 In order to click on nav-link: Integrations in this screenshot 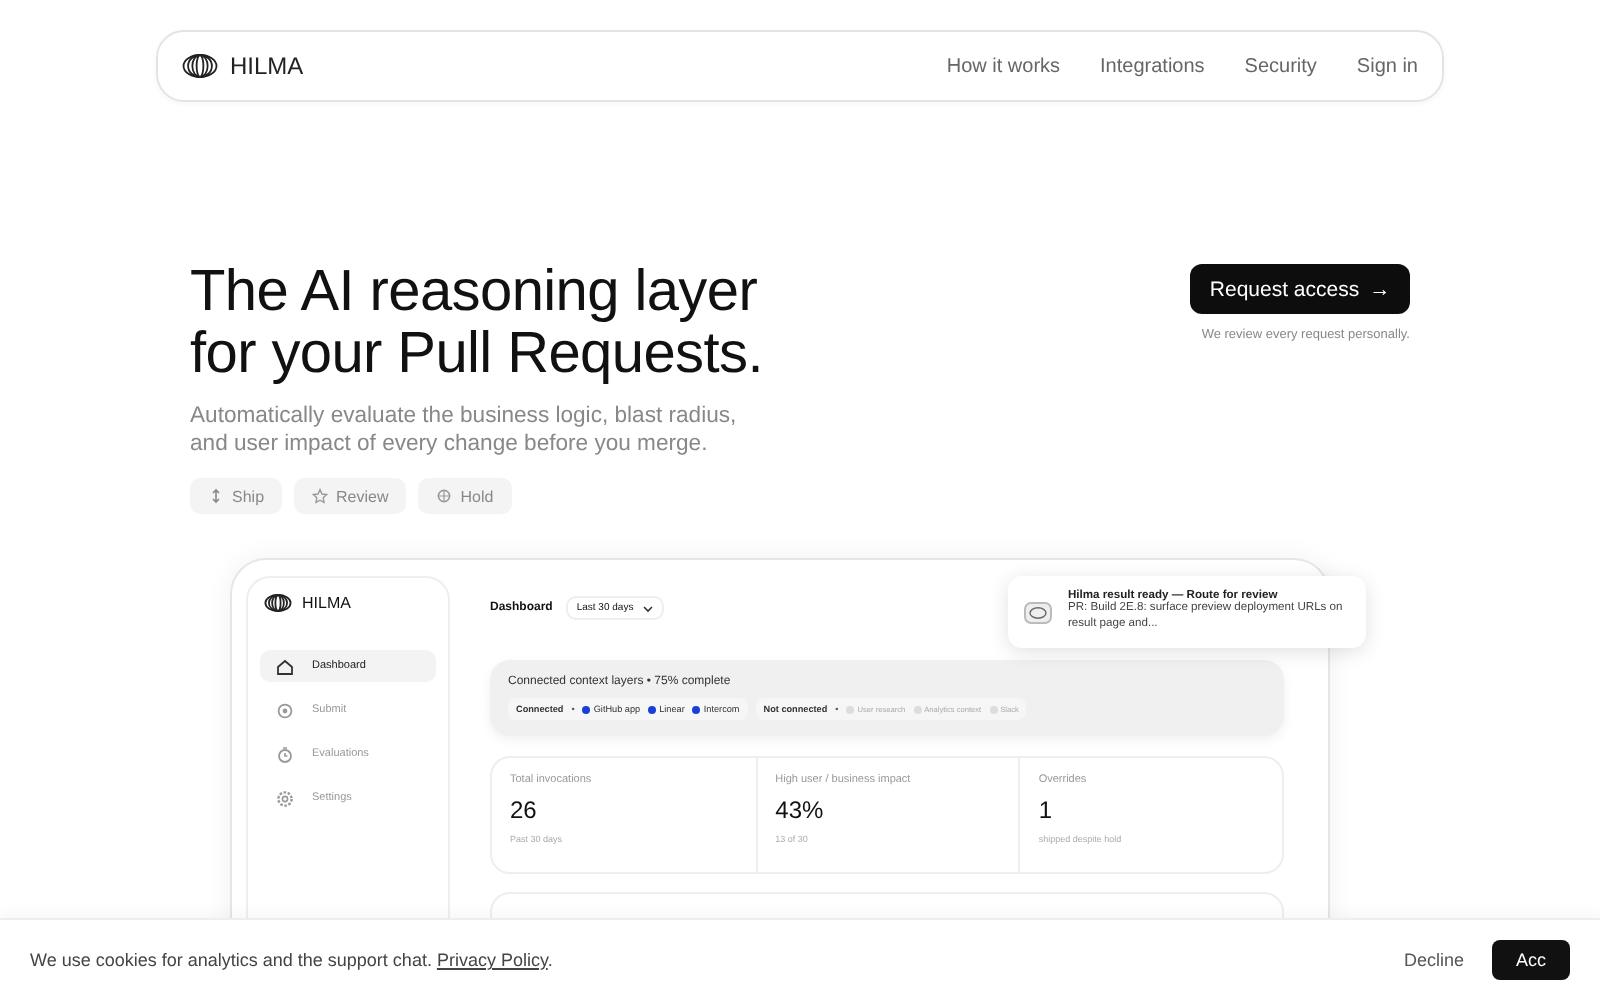, I will do `click(1152, 66)`.